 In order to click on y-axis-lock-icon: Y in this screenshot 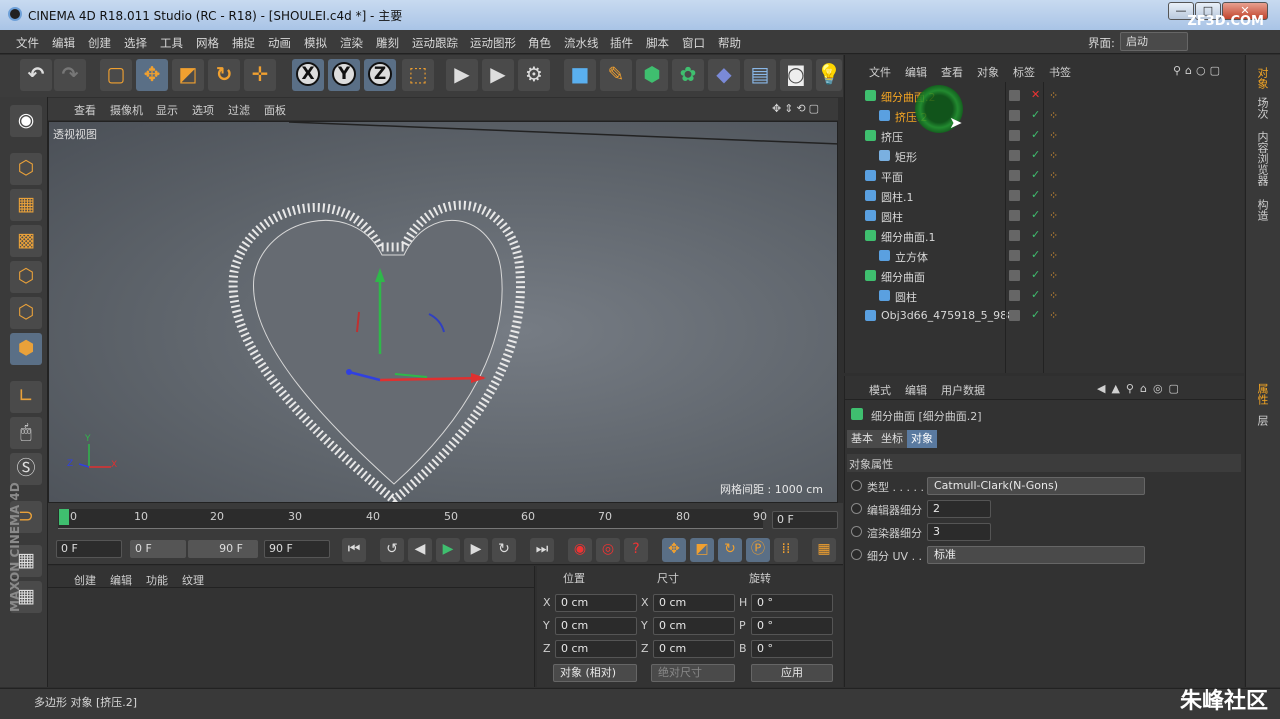, I will do `click(344, 75)`.